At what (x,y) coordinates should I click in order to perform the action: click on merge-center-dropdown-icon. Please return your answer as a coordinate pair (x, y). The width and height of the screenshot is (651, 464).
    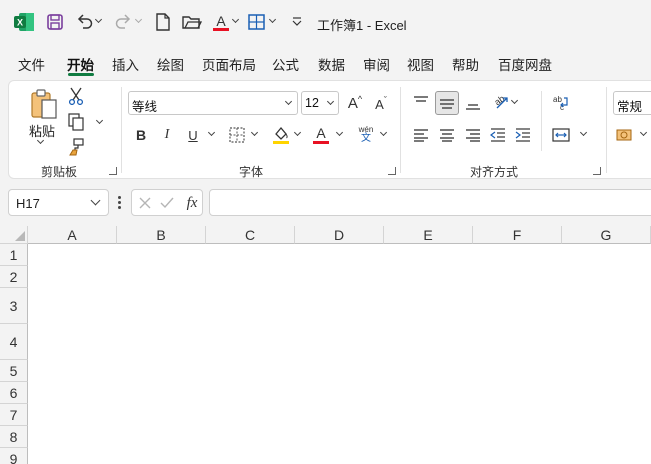
    Looking at the image, I should click on (583, 132).